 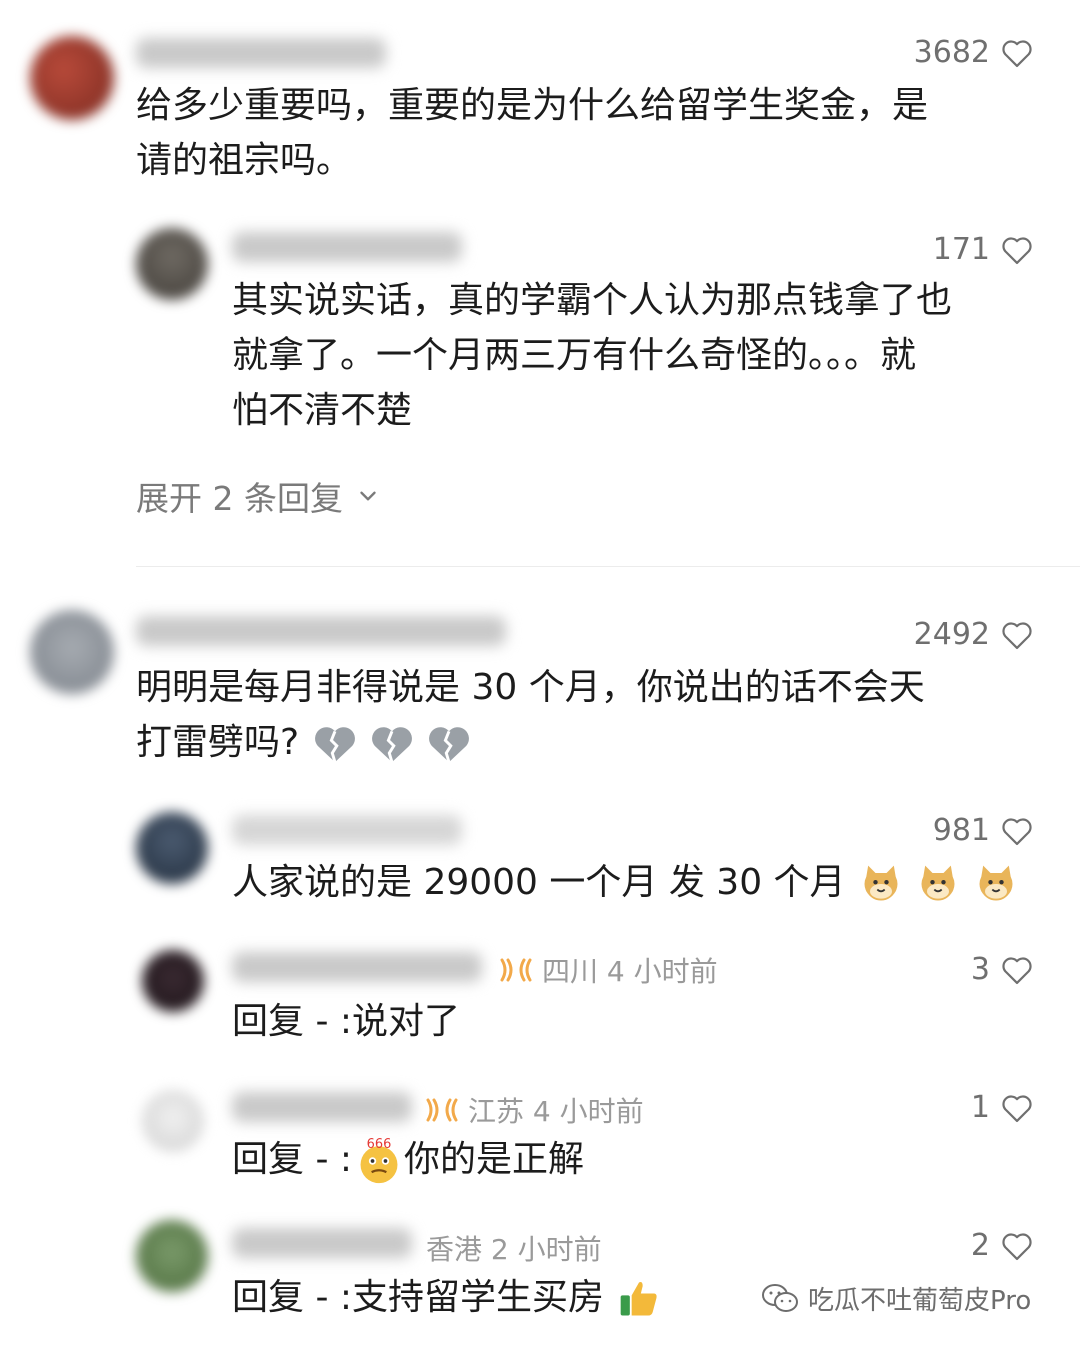 I want to click on chevron-down-icon, so click(x=368, y=496).